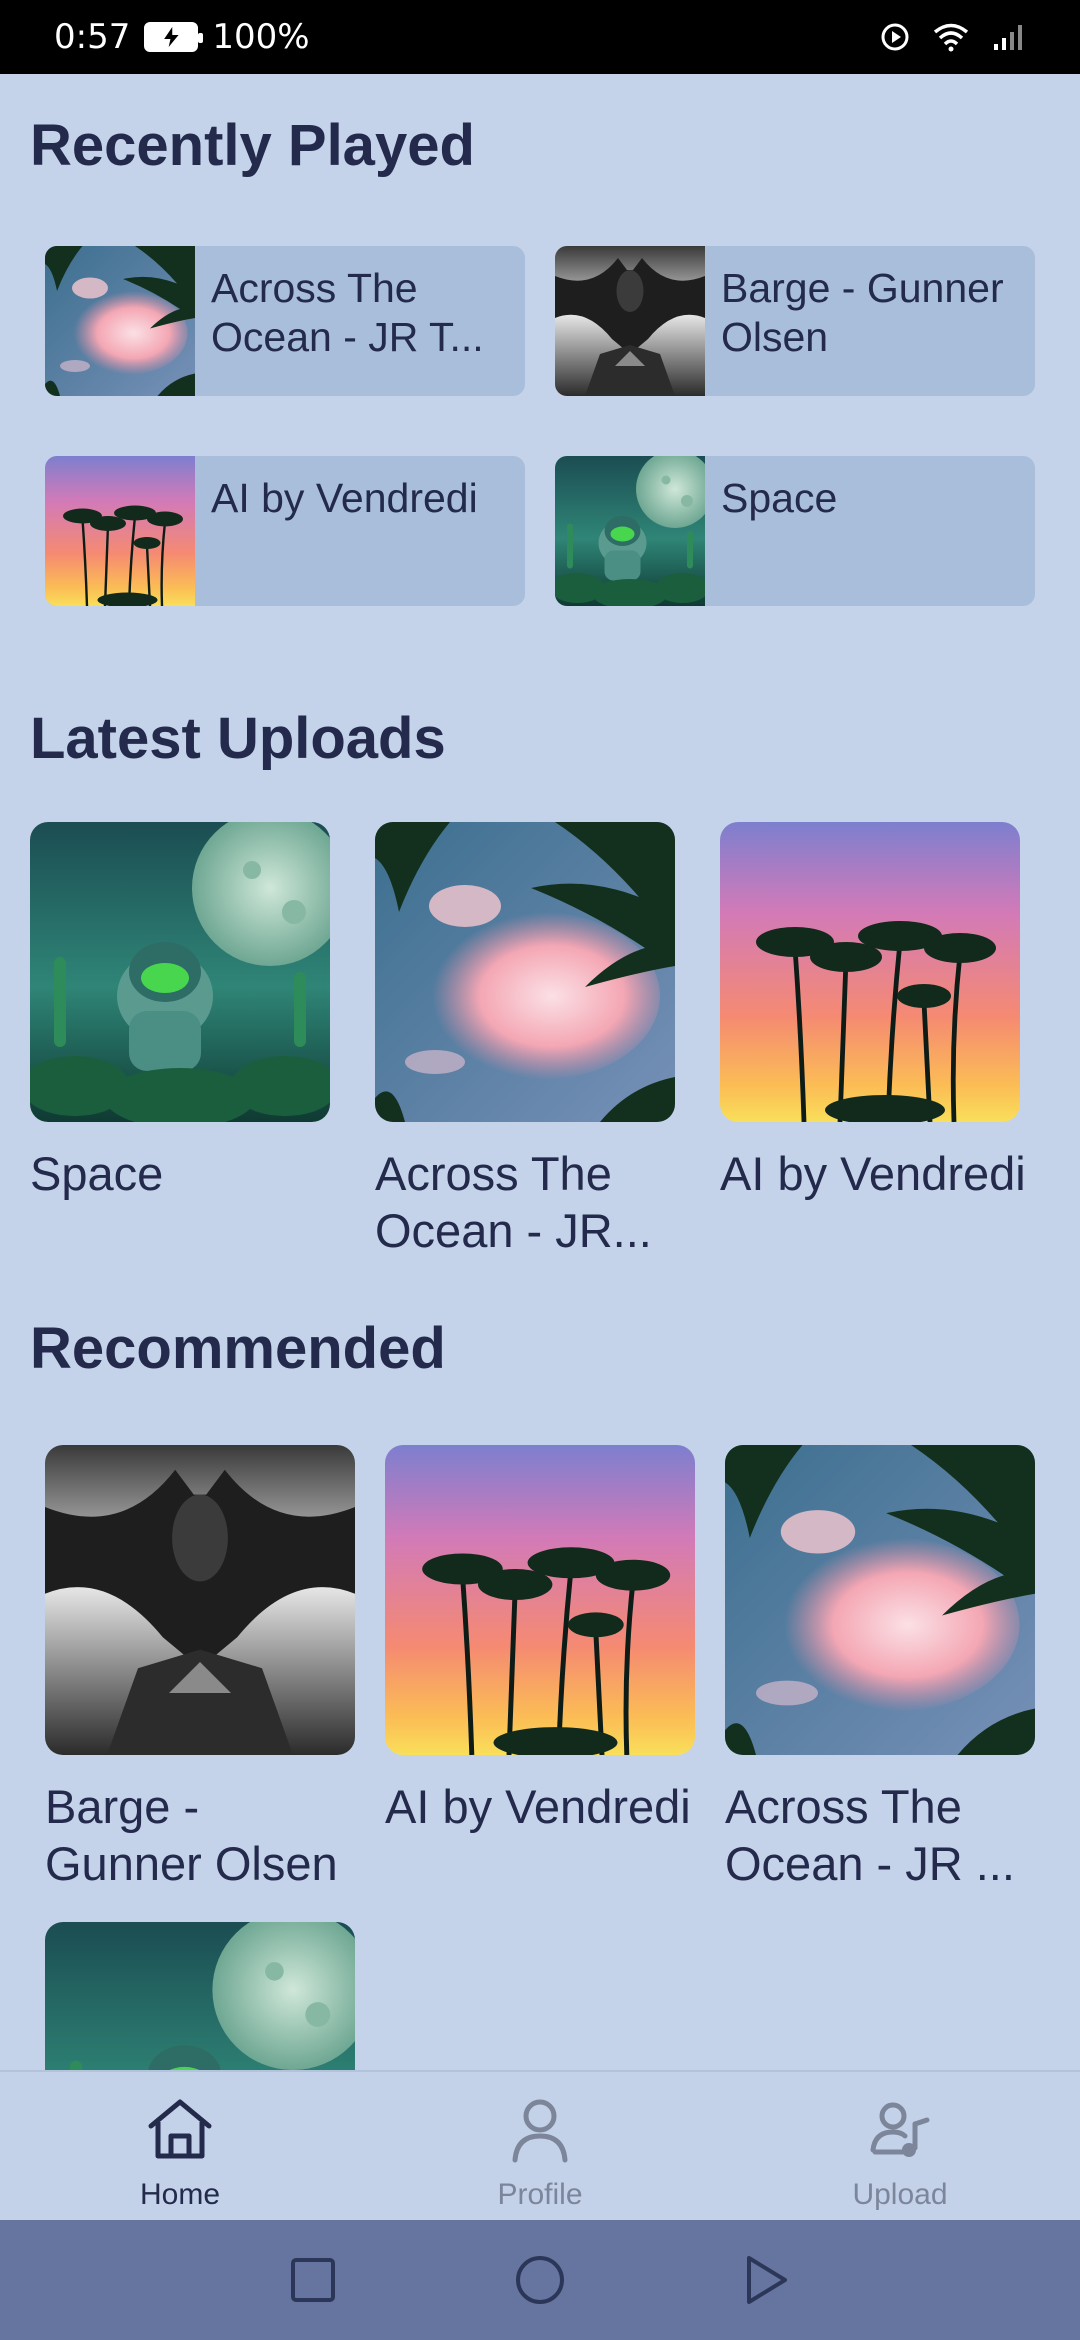 This screenshot has width=1080, height=2340. Describe the element at coordinates (180, 2194) in the screenshot. I see `nav-label-home: Home` at that location.